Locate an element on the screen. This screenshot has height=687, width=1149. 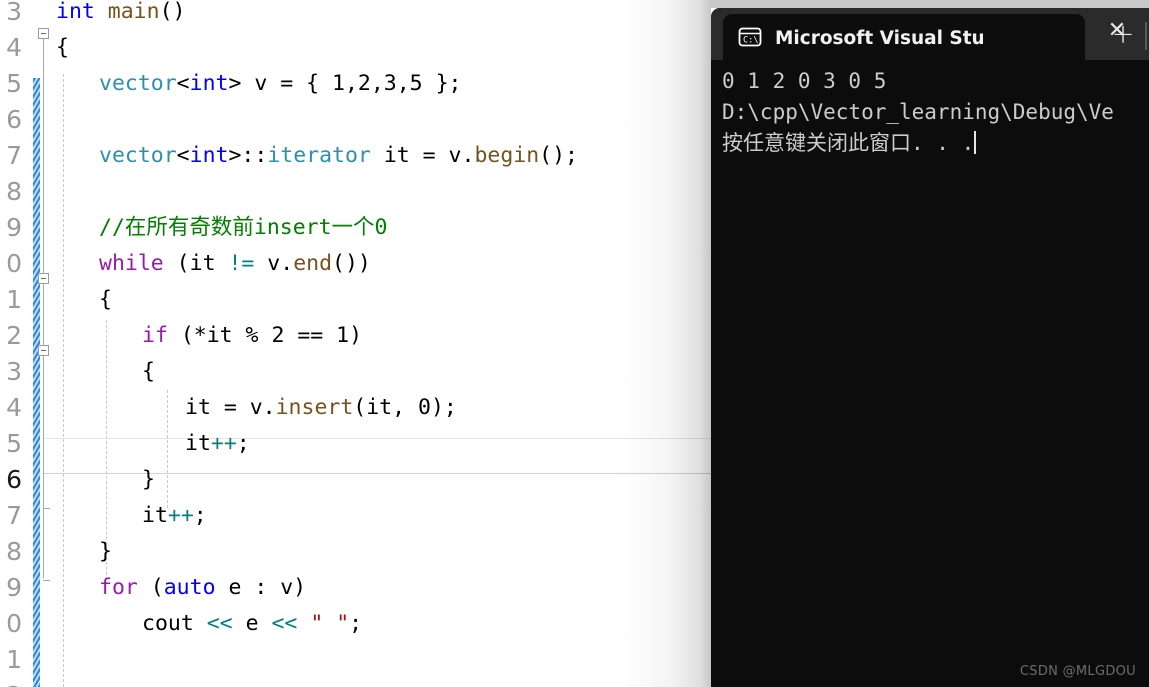
code-line-29: } is located at coordinates (84, 552).